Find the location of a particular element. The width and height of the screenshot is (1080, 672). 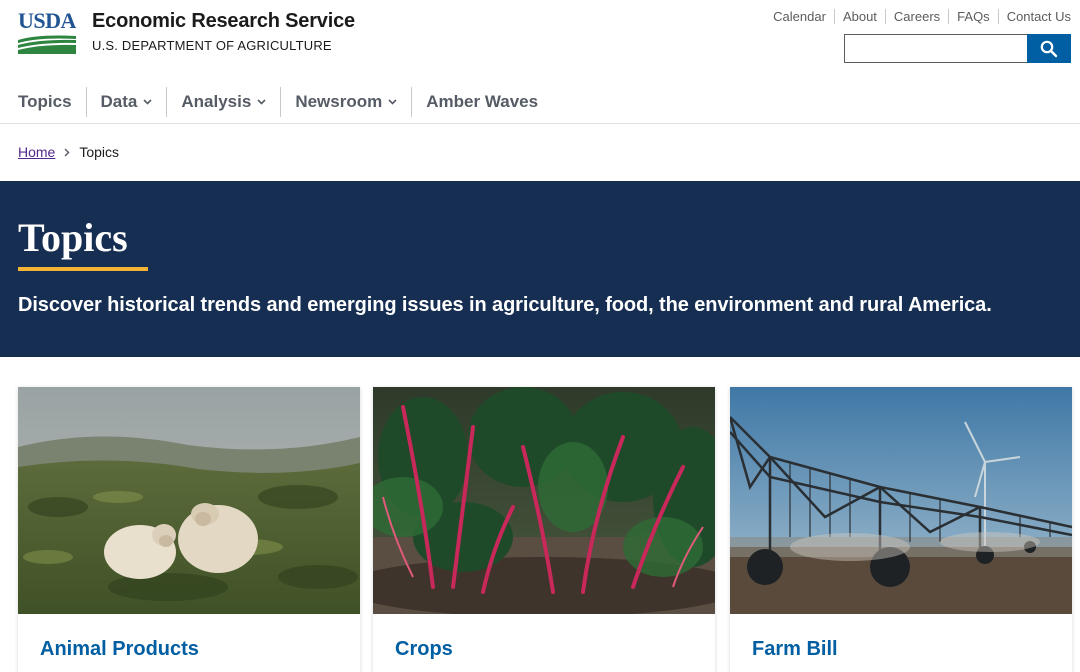

nav-item-amber-waves: Amber Waves is located at coordinates (481, 101).